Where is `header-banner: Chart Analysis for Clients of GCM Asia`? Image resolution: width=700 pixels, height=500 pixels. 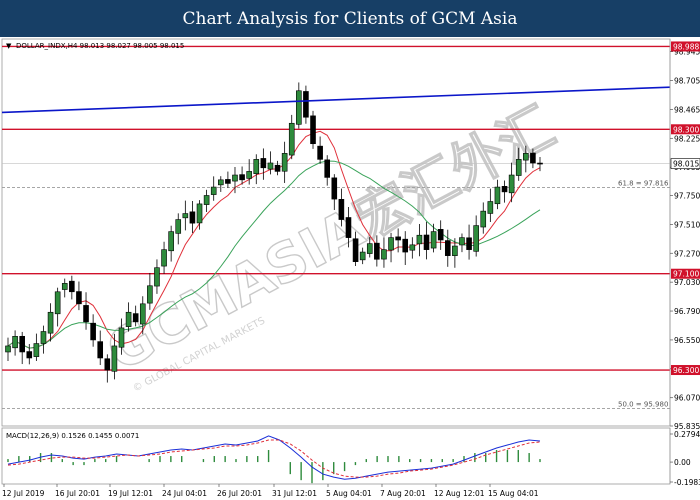 header-banner: Chart Analysis for Clients of GCM Asia is located at coordinates (350, 18).